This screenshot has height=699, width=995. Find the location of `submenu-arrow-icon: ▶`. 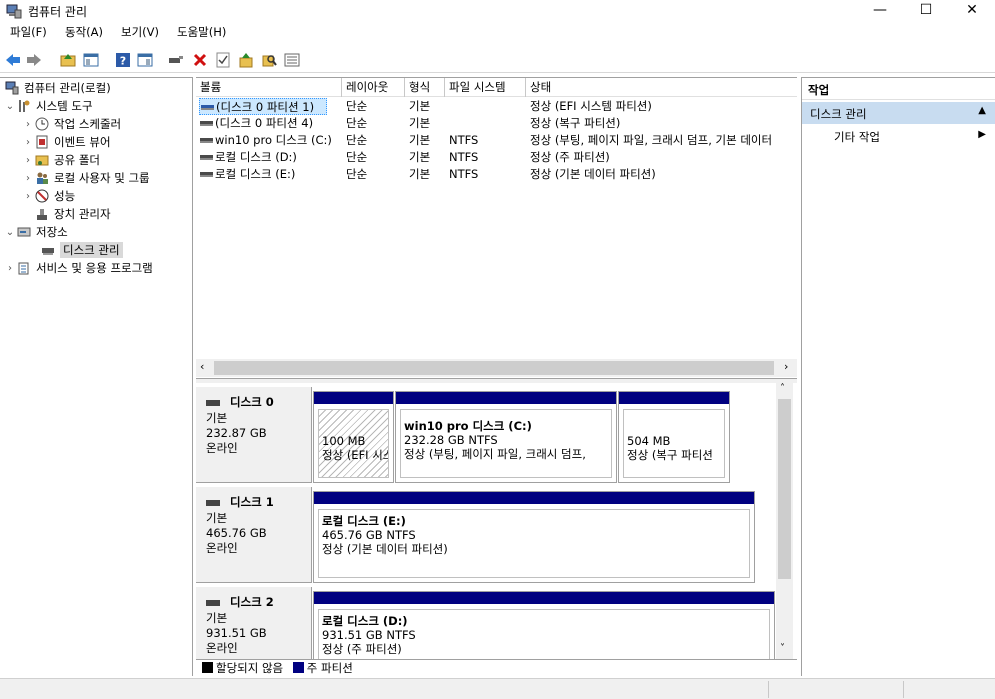

submenu-arrow-icon: ▶ is located at coordinates (982, 134).